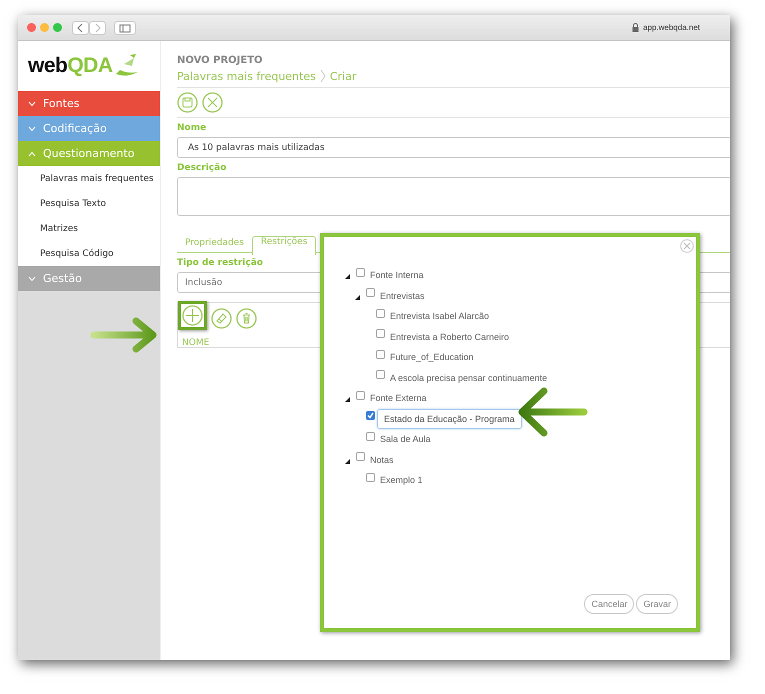 This screenshot has height=694, width=765. What do you see at coordinates (398, 398) in the screenshot?
I see `tree-item: Fonte Externa` at bounding box center [398, 398].